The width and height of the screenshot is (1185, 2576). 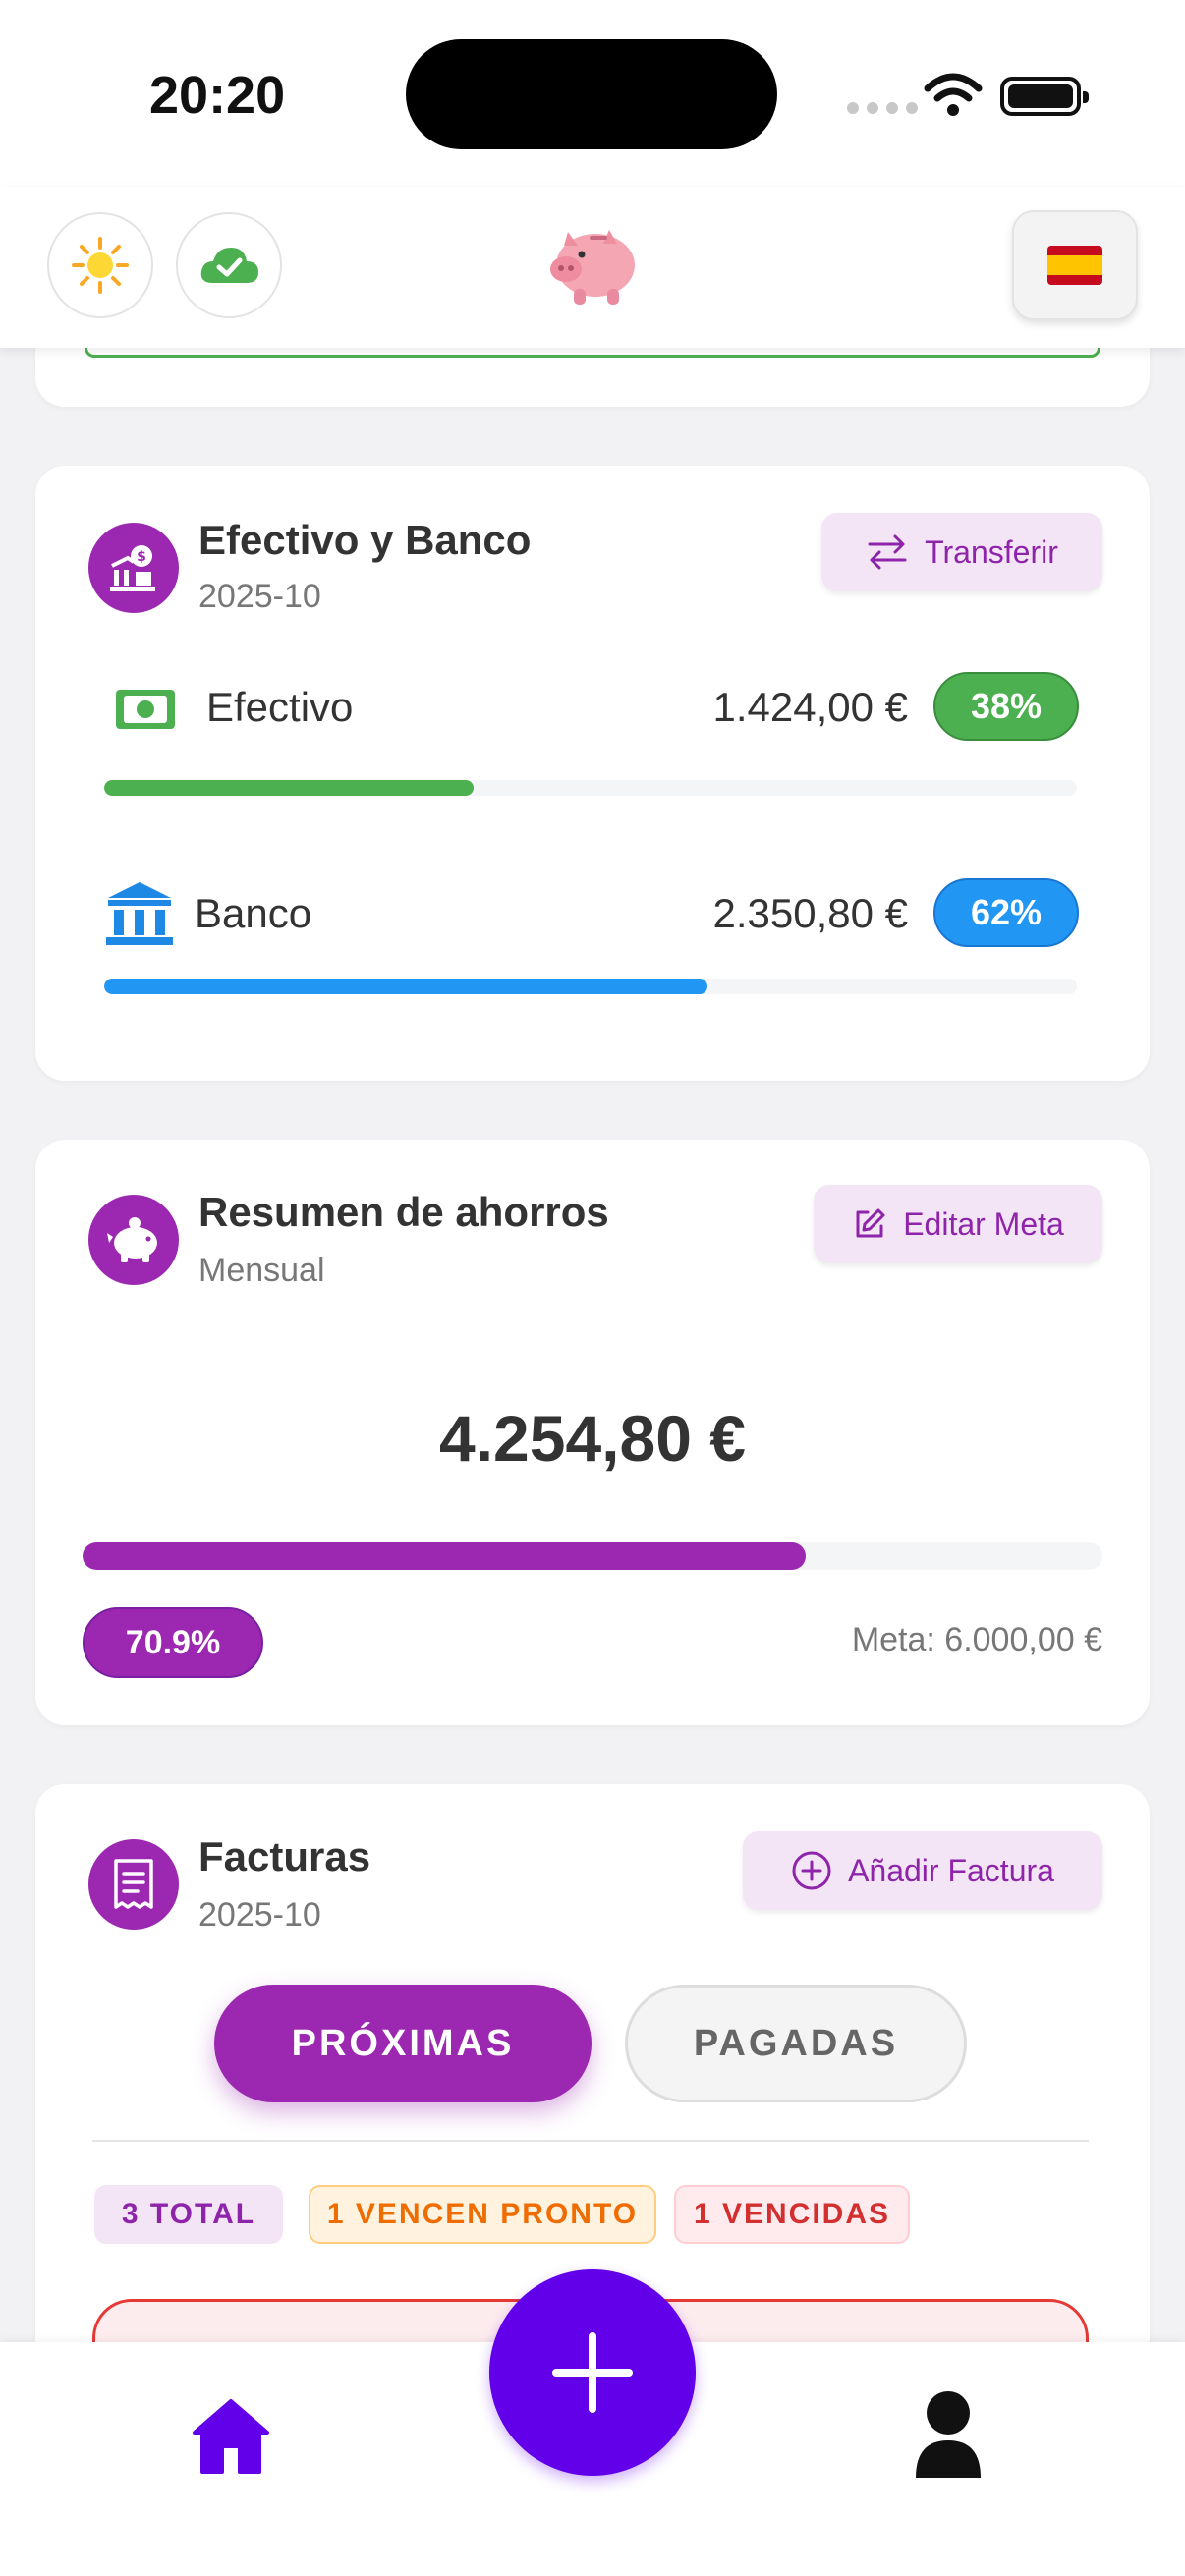 I want to click on add-bill-label: Añadir Factura, so click(x=951, y=1870).